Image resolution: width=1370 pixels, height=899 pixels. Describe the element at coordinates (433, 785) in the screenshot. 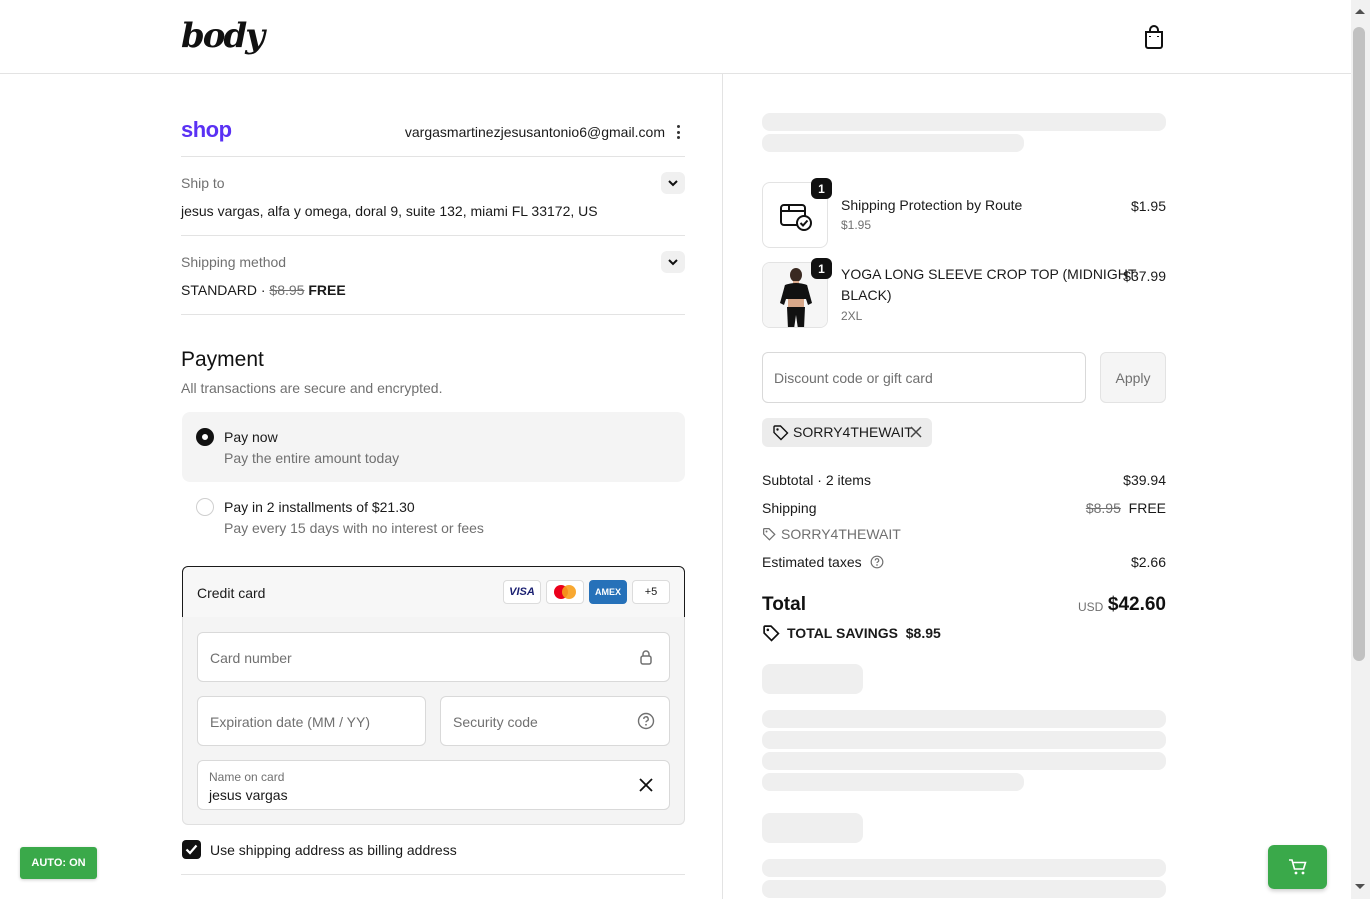

I see `name-on-card-input: Name on card jesus vargas` at that location.